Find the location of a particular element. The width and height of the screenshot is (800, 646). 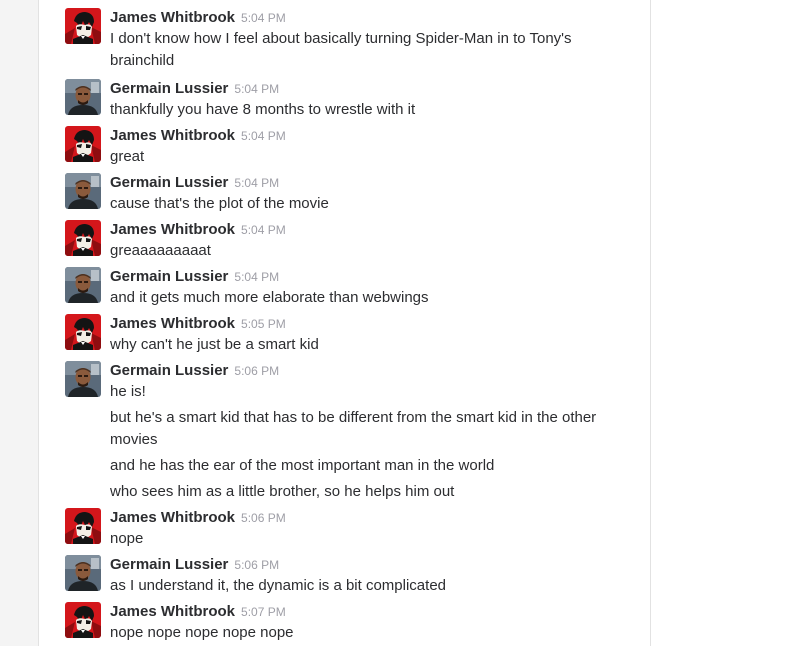

timestamp: 5:05 PM is located at coordinates (263, 324).